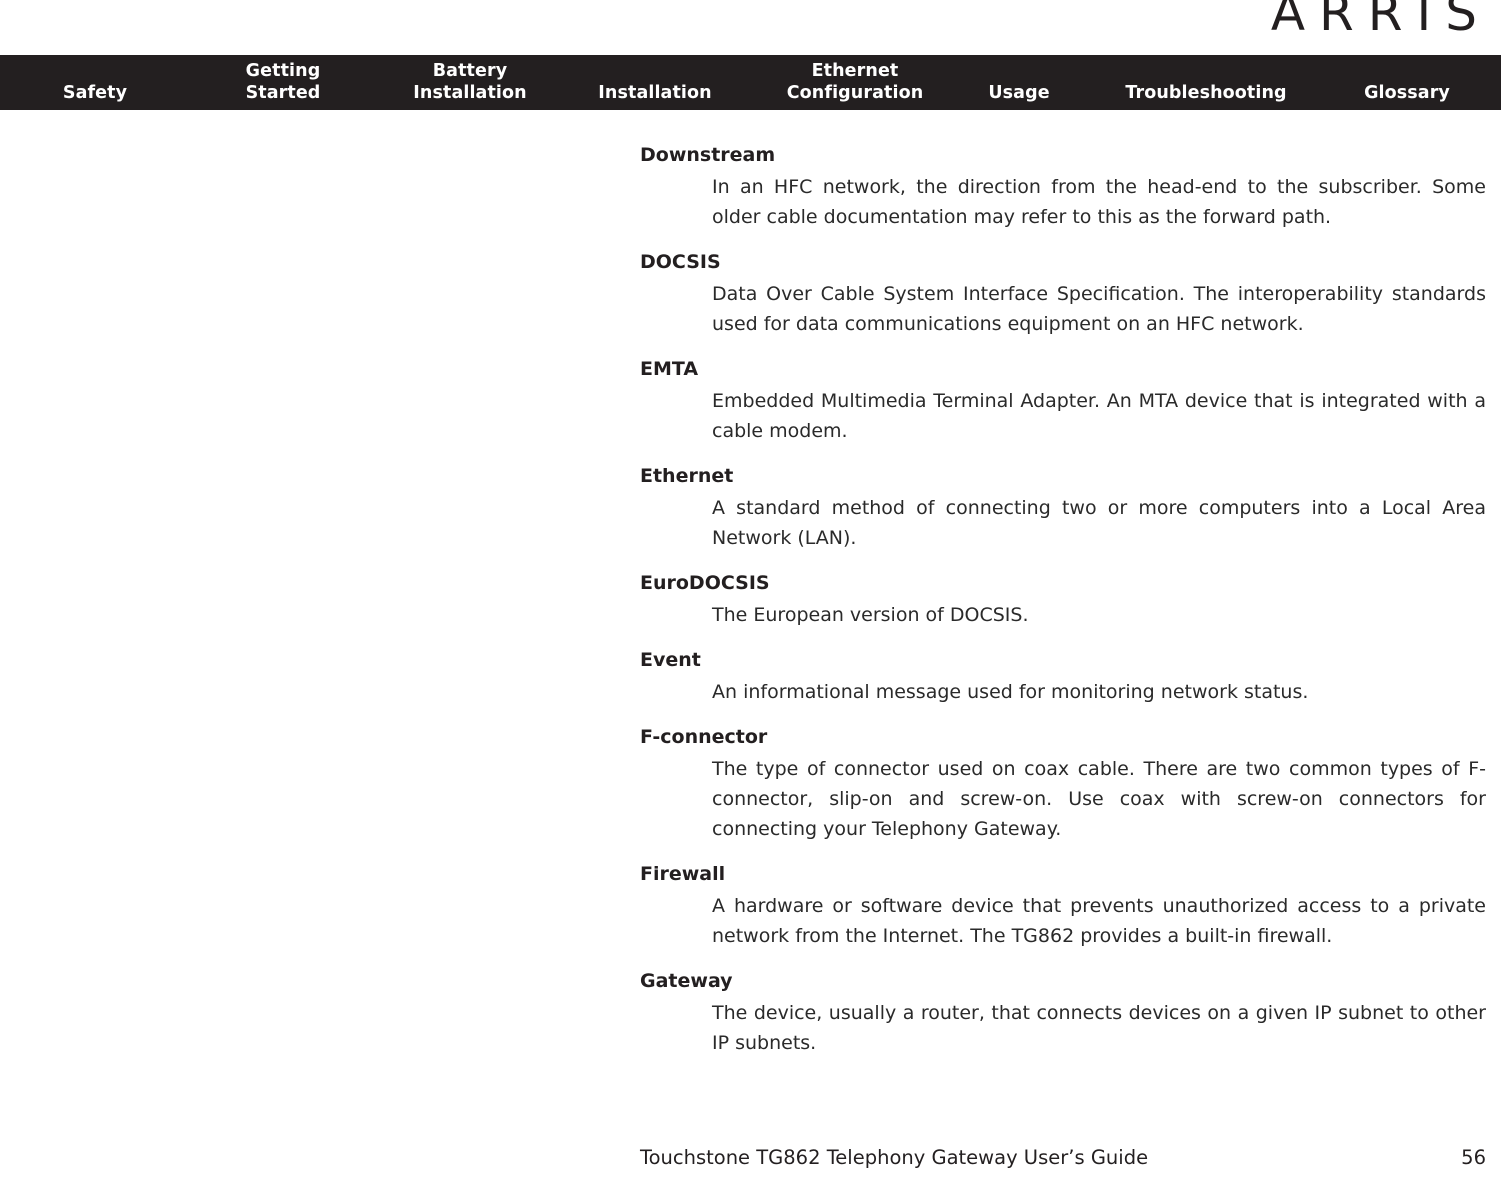 The width and height of the screenshot is (1501, 1199). What do you see at coordinates (855, 71) in the screenshot?
I see `nav-item-label-line1: Ethernet` at bounding box center [855, 71].